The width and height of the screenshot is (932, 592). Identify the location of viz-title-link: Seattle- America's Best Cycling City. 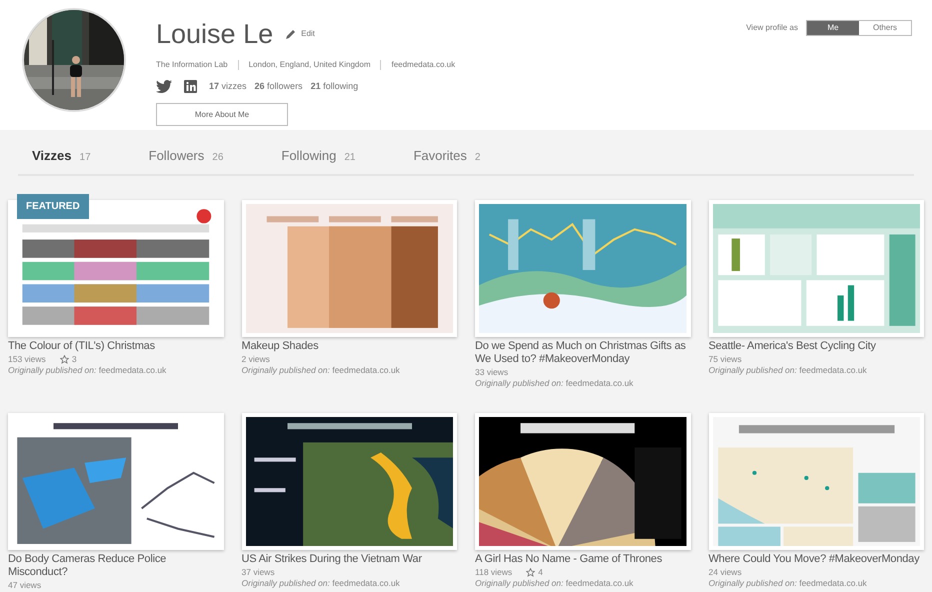
(816, 346).